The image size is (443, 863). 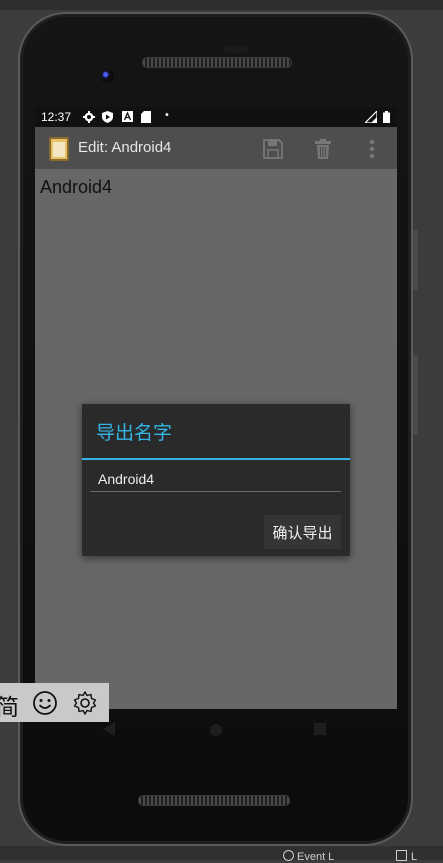 I want to click on status-bar: 12:37 •, so click(x=216, y=117).